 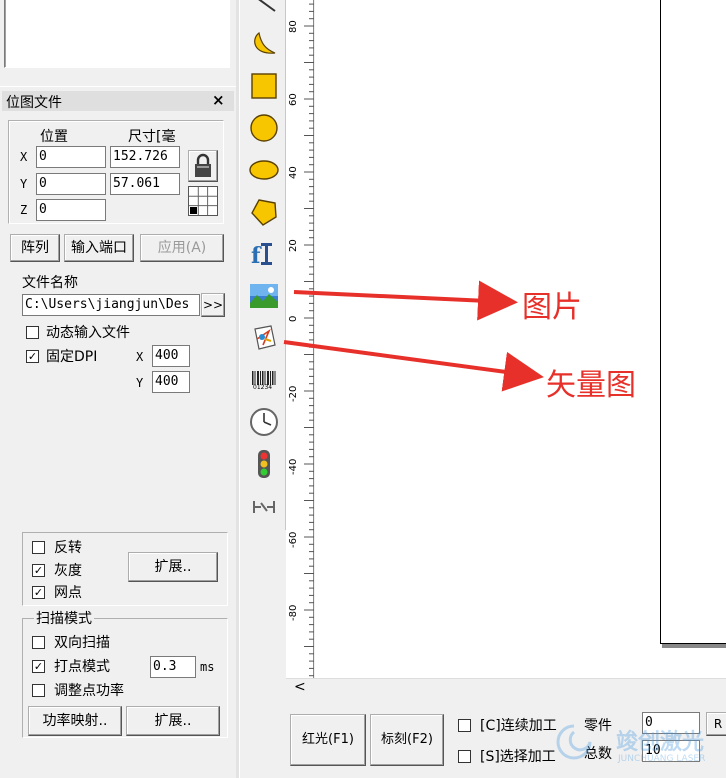 I want to click on image-tool-button, so click(x=264, y=296).